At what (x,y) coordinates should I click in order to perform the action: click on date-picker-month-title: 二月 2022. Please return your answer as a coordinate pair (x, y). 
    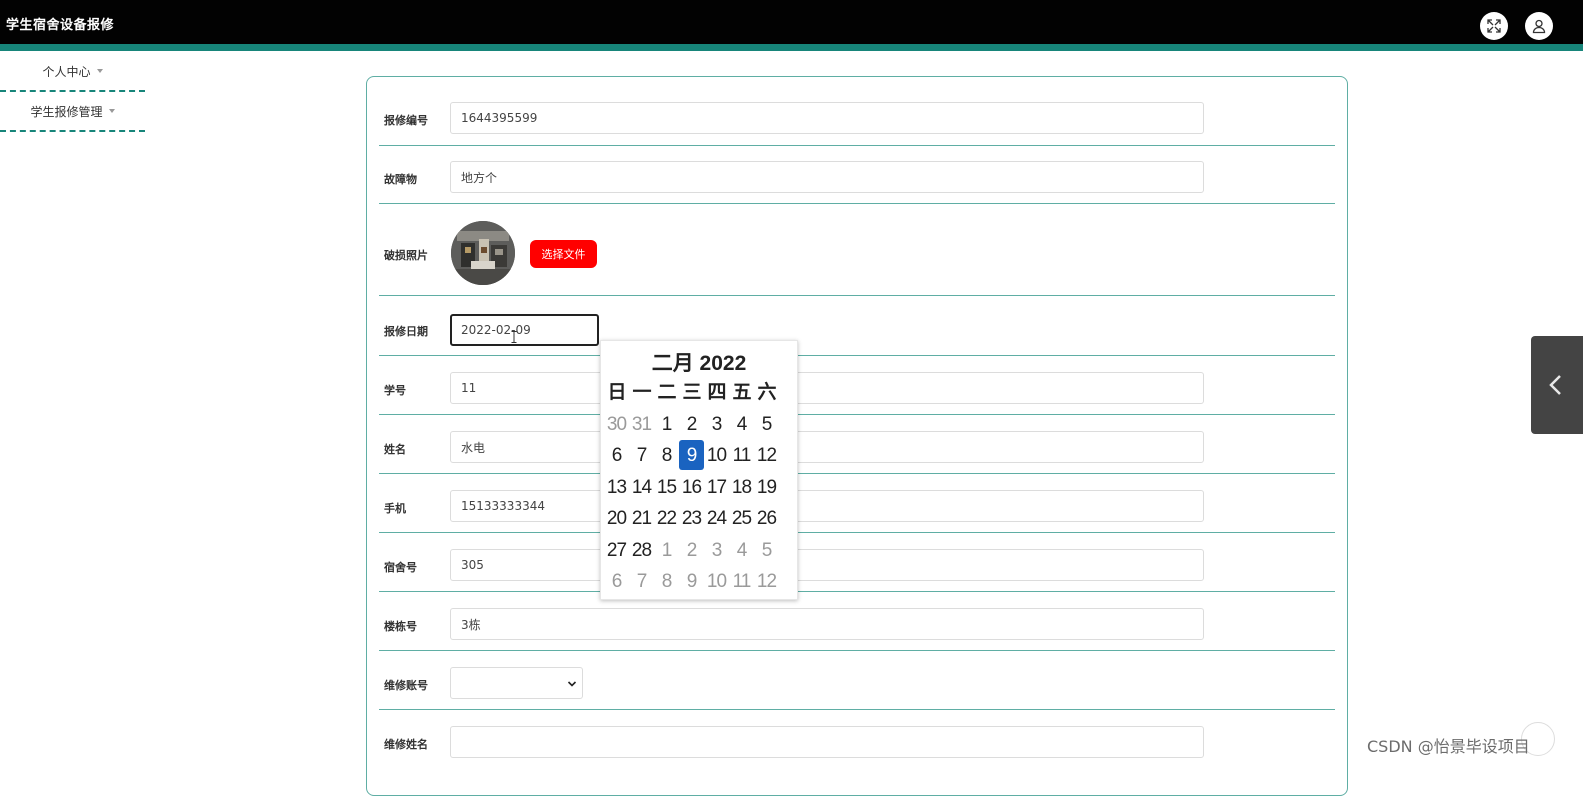
    Looking at the image, I should click on (699, 363).